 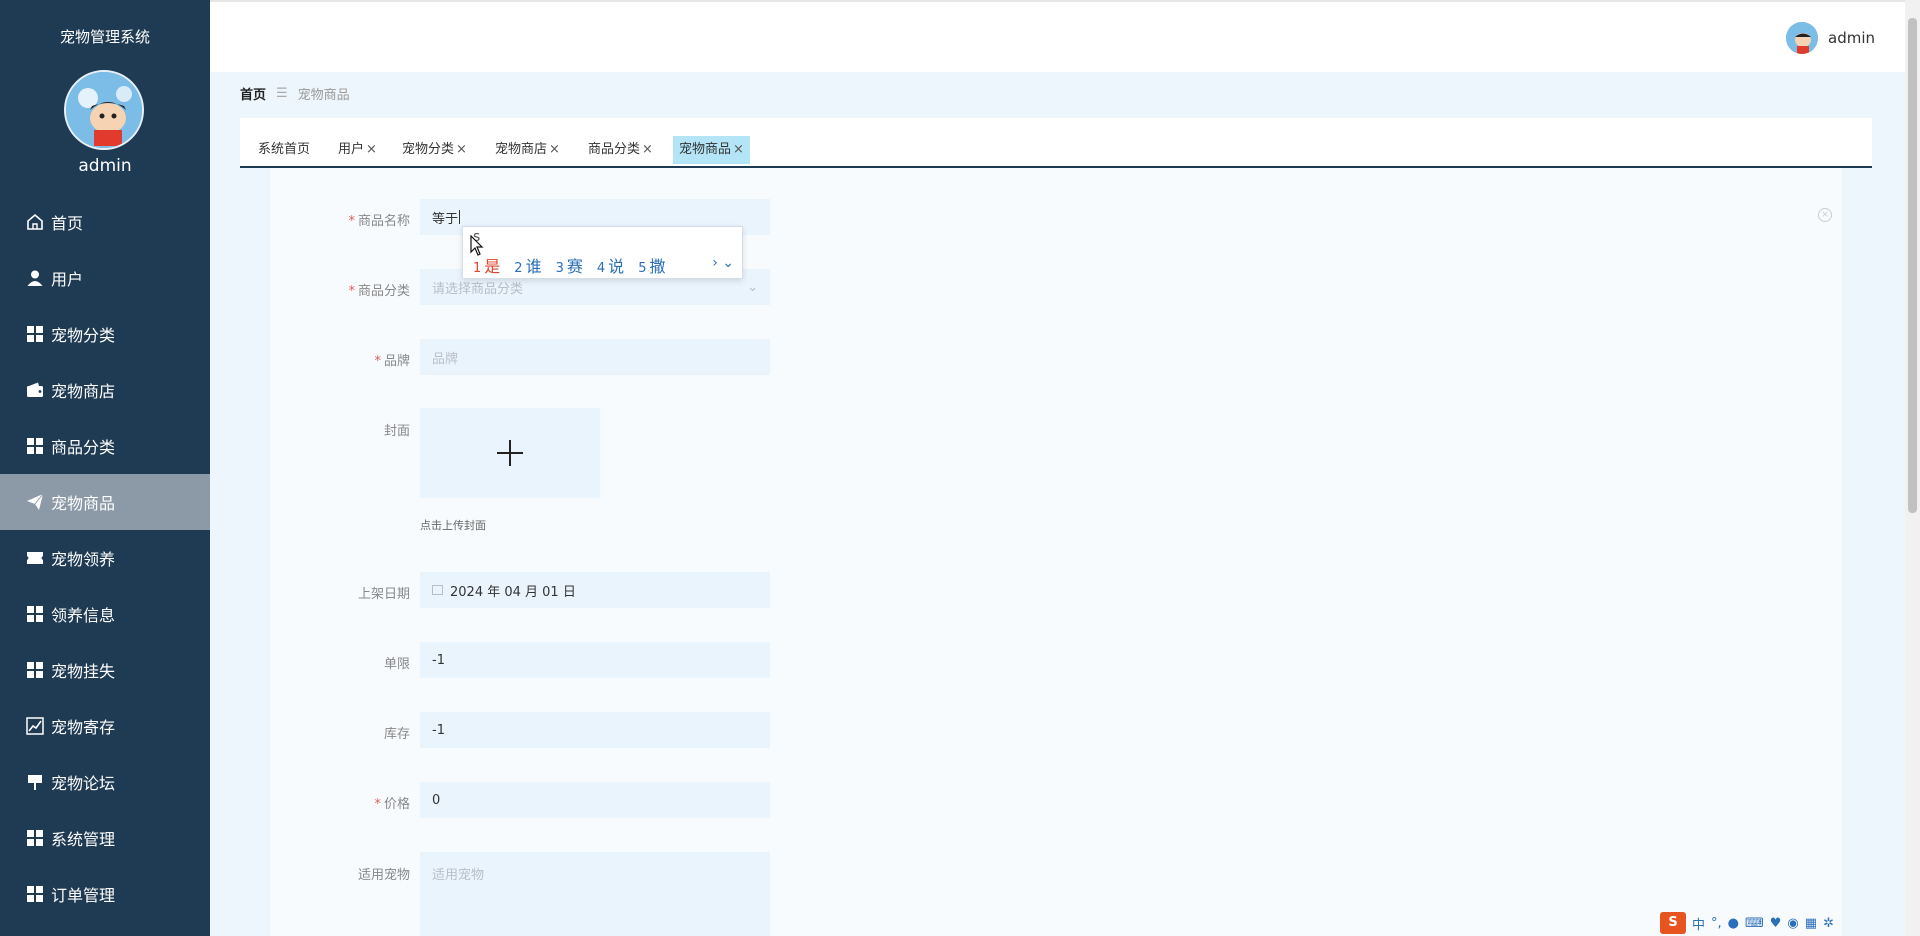 What do you see at coordinates (83, 503) in the screenshot?
I see `sidebar-item-label: 宠物商品` at bounding box center [83, 503].